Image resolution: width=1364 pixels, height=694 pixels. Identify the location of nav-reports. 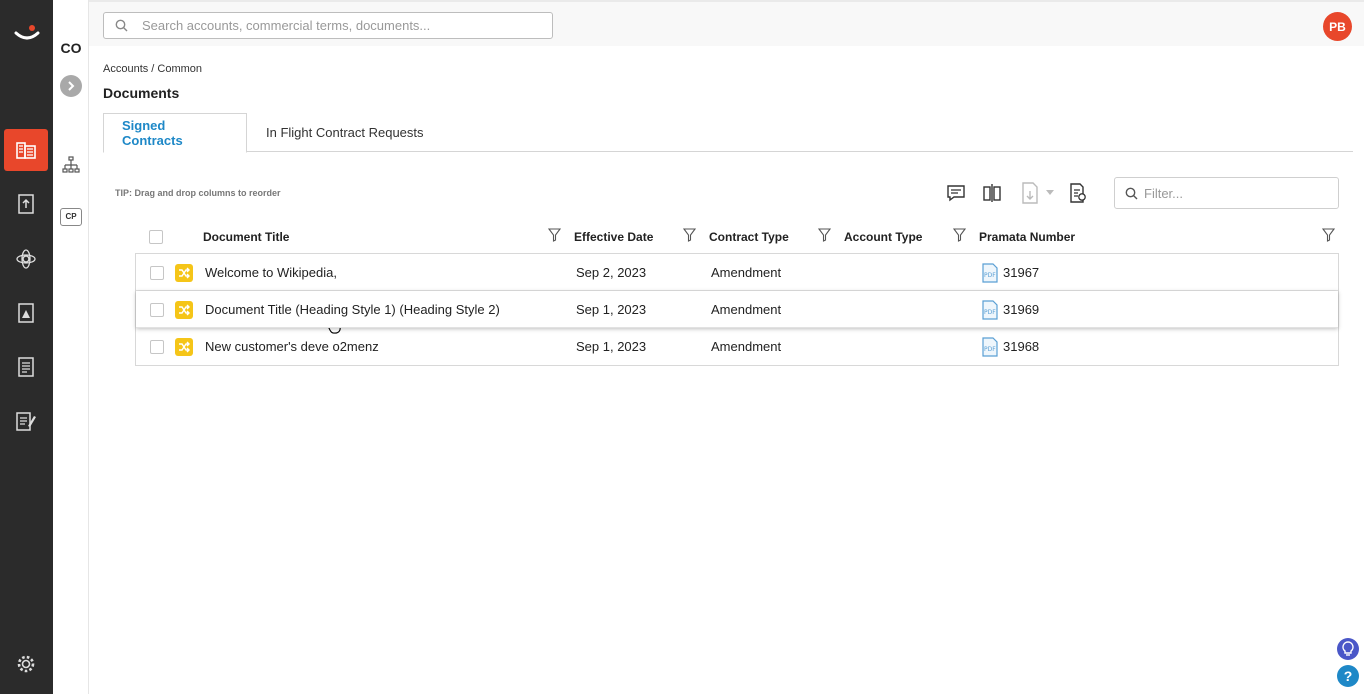
(26, 313).